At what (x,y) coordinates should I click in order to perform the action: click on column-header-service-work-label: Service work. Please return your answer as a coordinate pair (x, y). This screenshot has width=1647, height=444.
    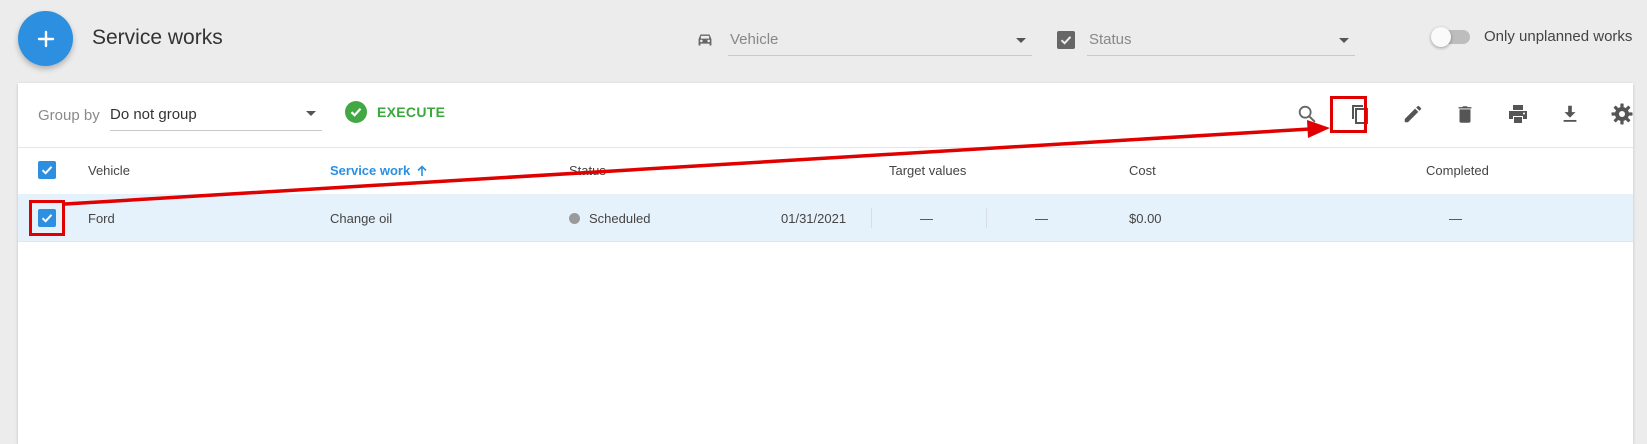
    Looking at the image, I should click on (370, 170).